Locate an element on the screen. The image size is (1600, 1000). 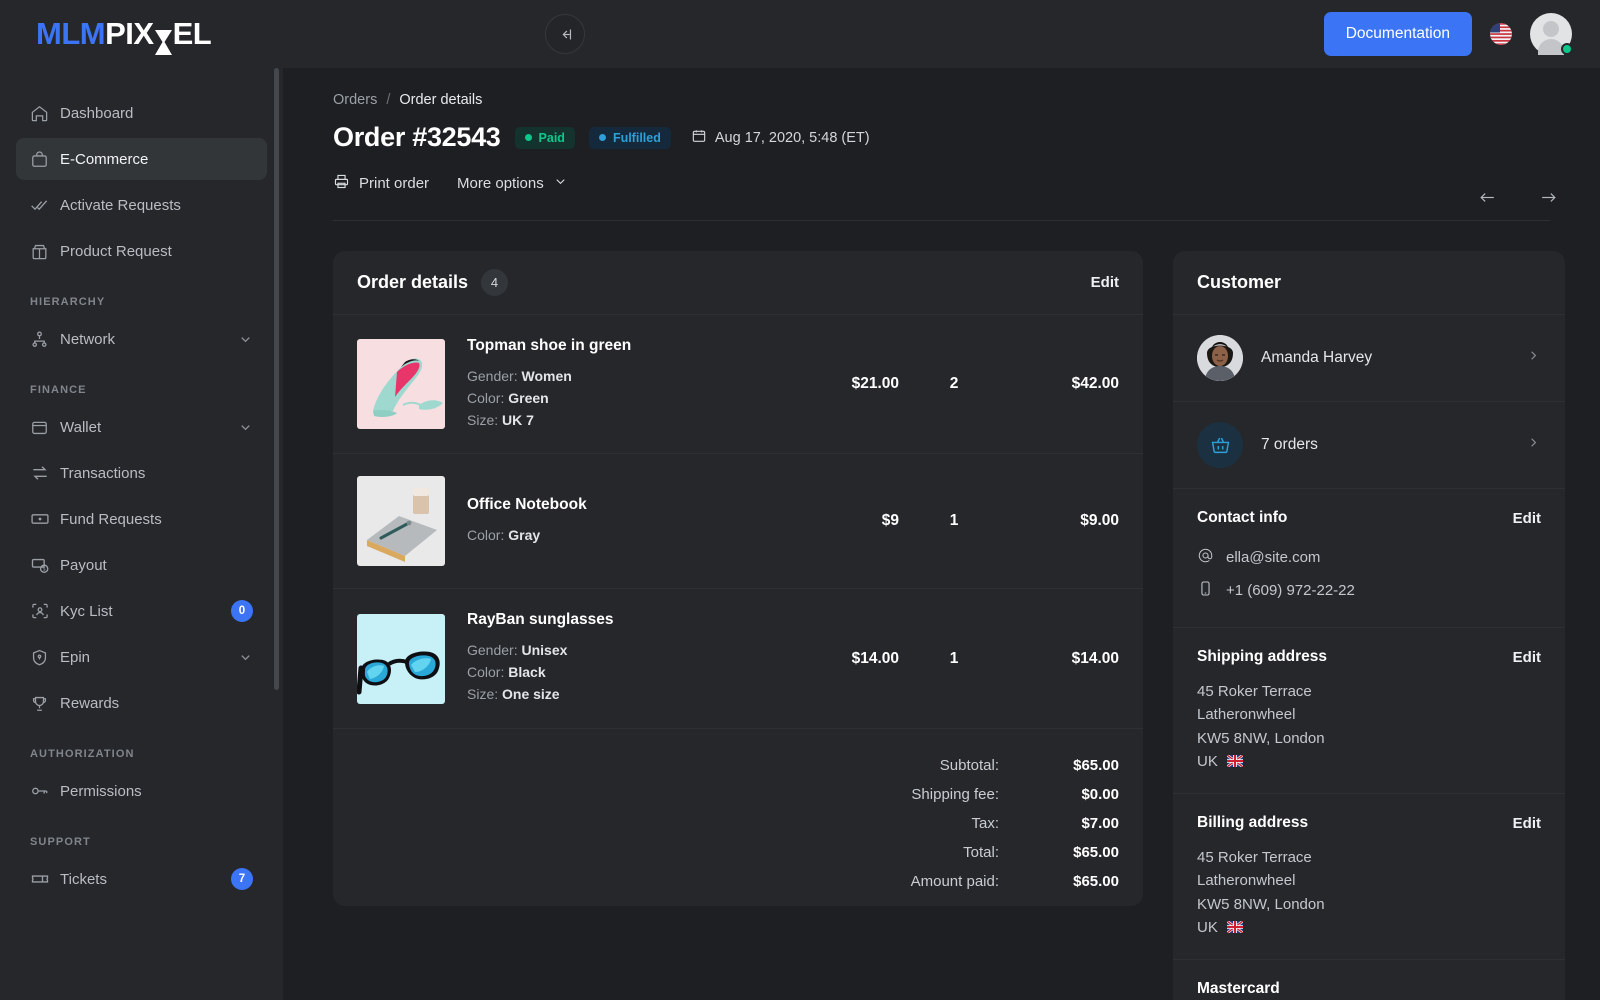
sidebar-item-e-commerce: E-Commerce is located at coordinates (141, 159).